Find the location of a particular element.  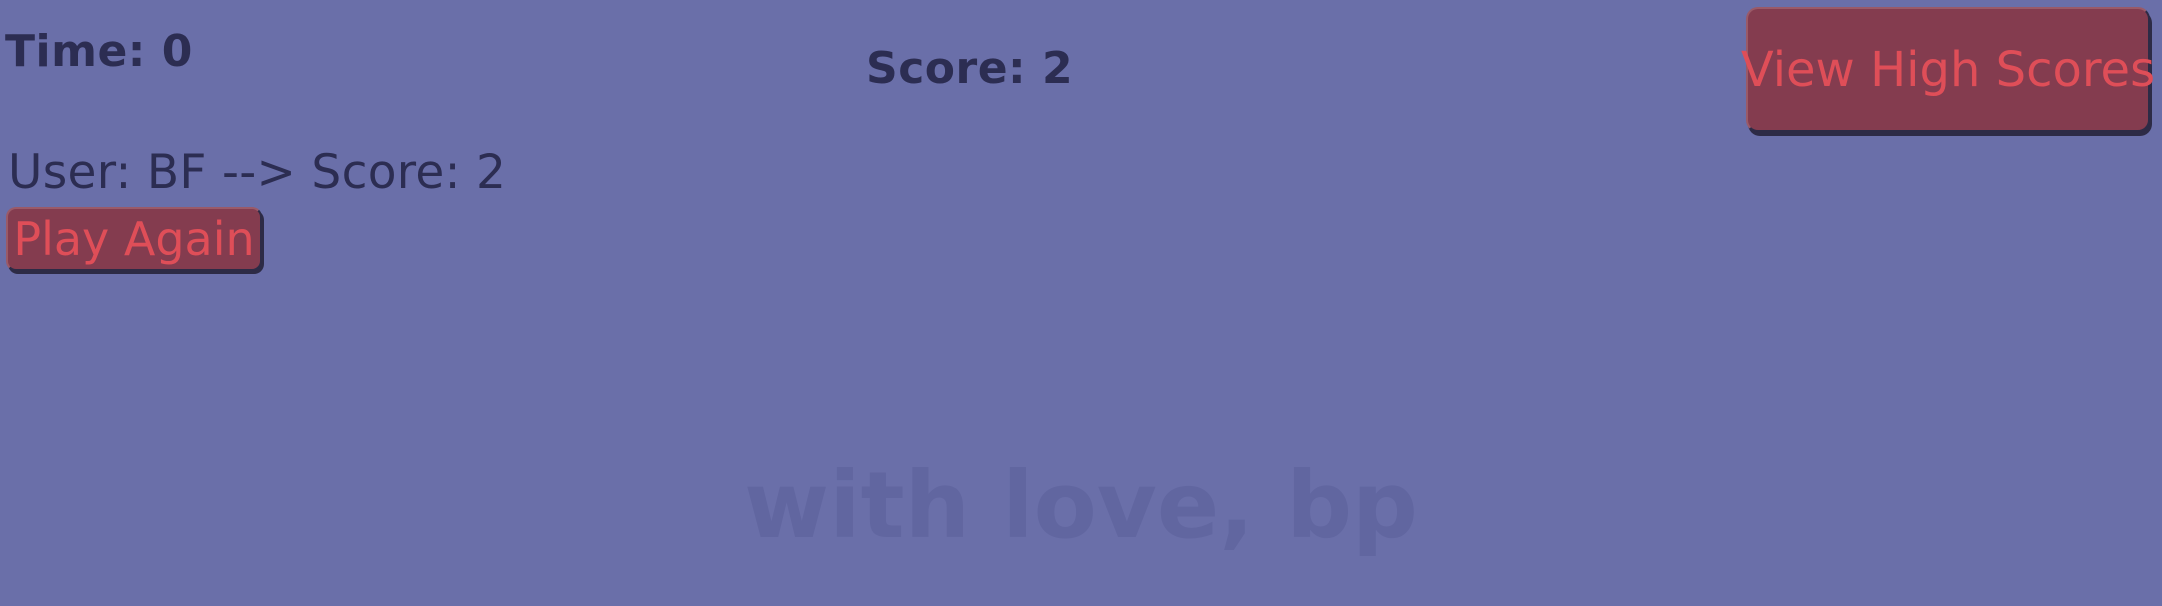

view-high-scores-button: View High Scores is located at coordinates (1948, 69).